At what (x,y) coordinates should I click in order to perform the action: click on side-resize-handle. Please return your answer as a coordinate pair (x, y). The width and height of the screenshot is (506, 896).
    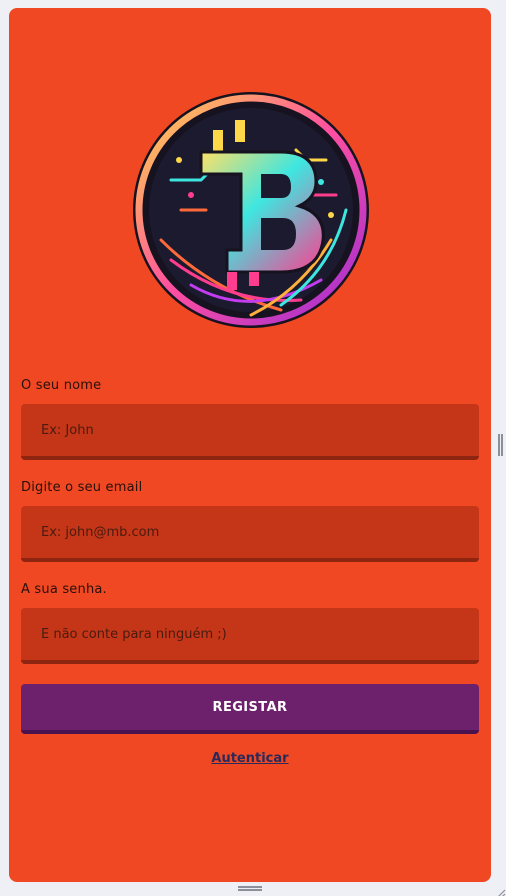
    Looking at the image, I should click on (500, 445).